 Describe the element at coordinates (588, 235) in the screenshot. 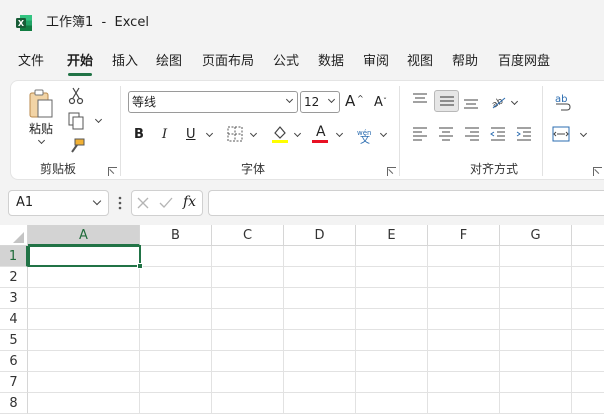

I see `column-header-h-partial` at that location.